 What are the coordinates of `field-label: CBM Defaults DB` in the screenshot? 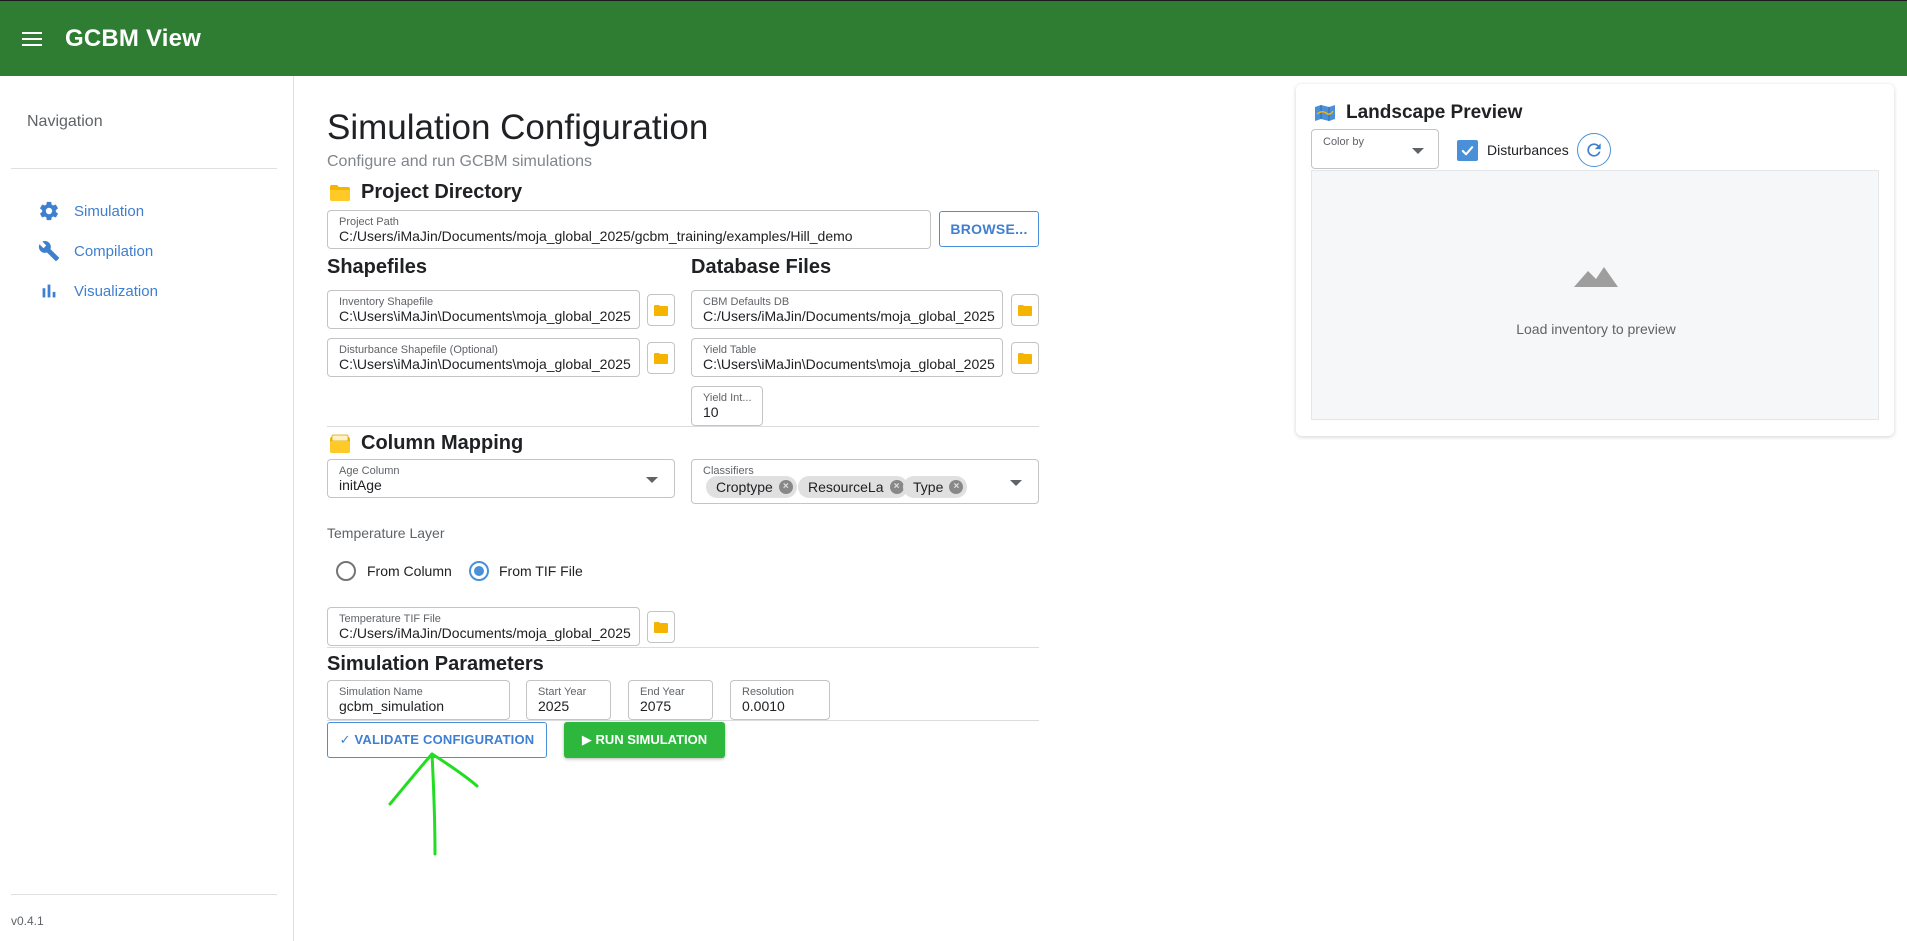 It's located at (746, 302).